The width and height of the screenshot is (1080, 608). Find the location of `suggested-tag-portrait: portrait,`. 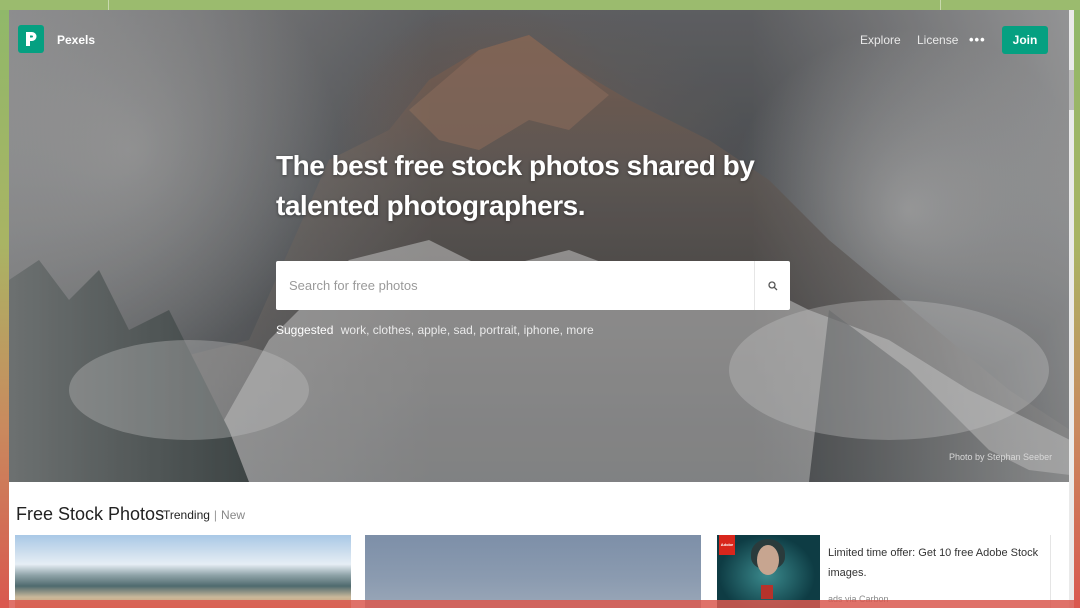

suggested-tag-portrait: portrait, is located at coordinates (500, 330).